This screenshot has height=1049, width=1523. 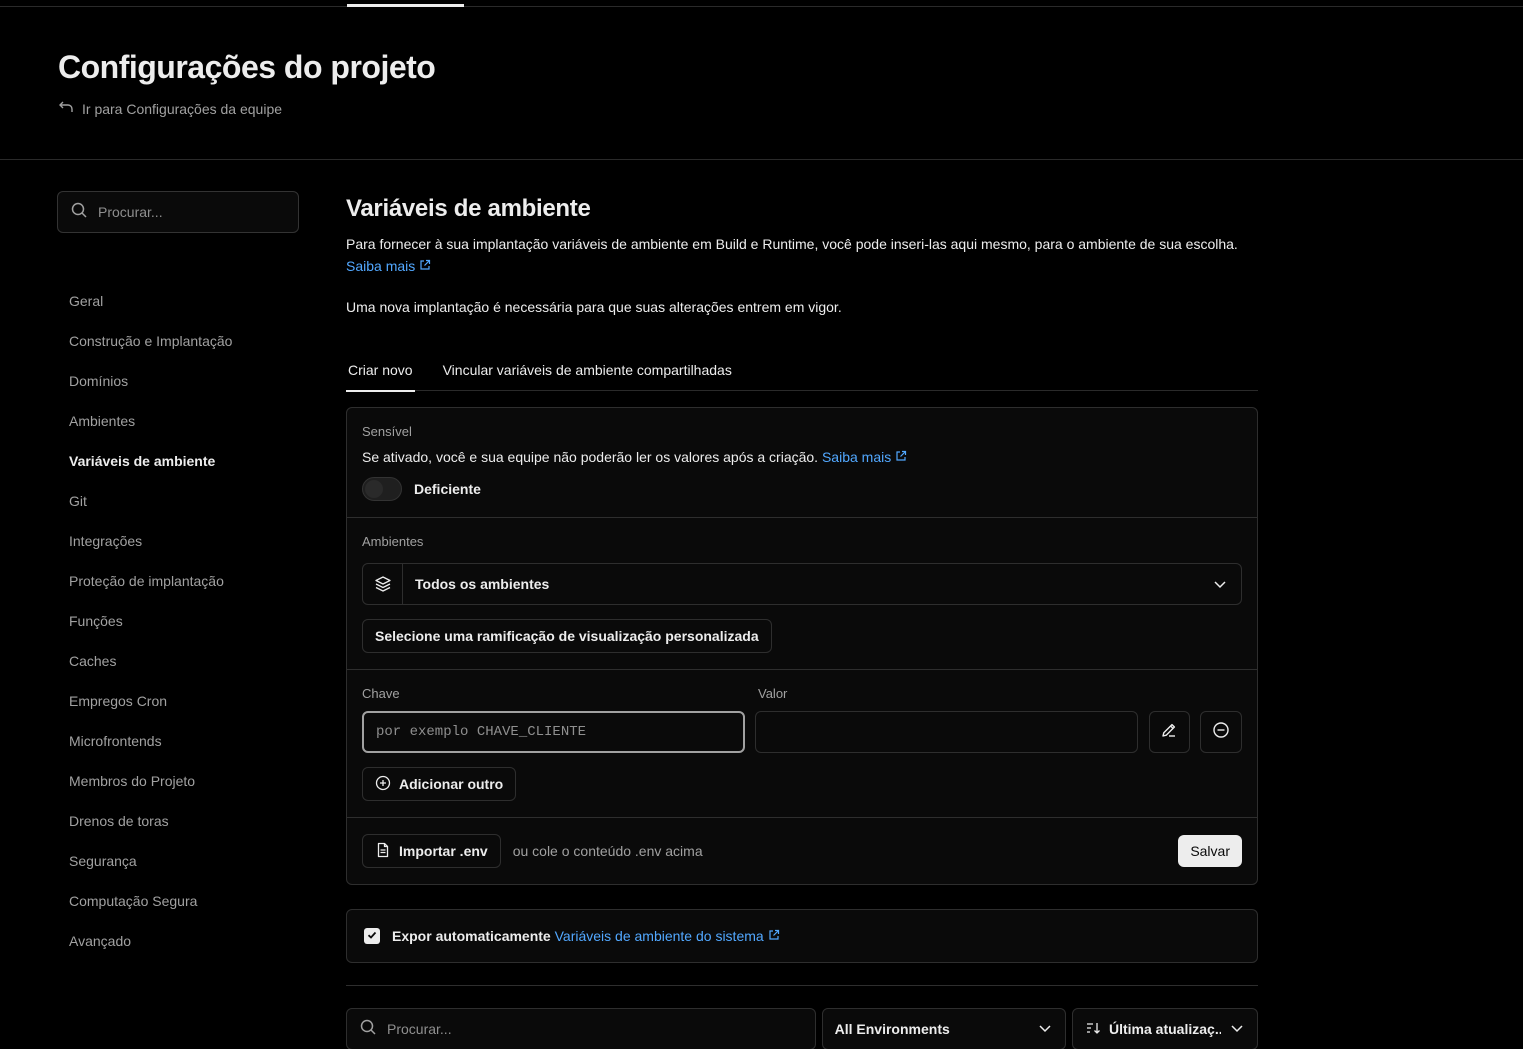 I want to click on learn-more-label: Saiba mais, so click(x=381, y=266).